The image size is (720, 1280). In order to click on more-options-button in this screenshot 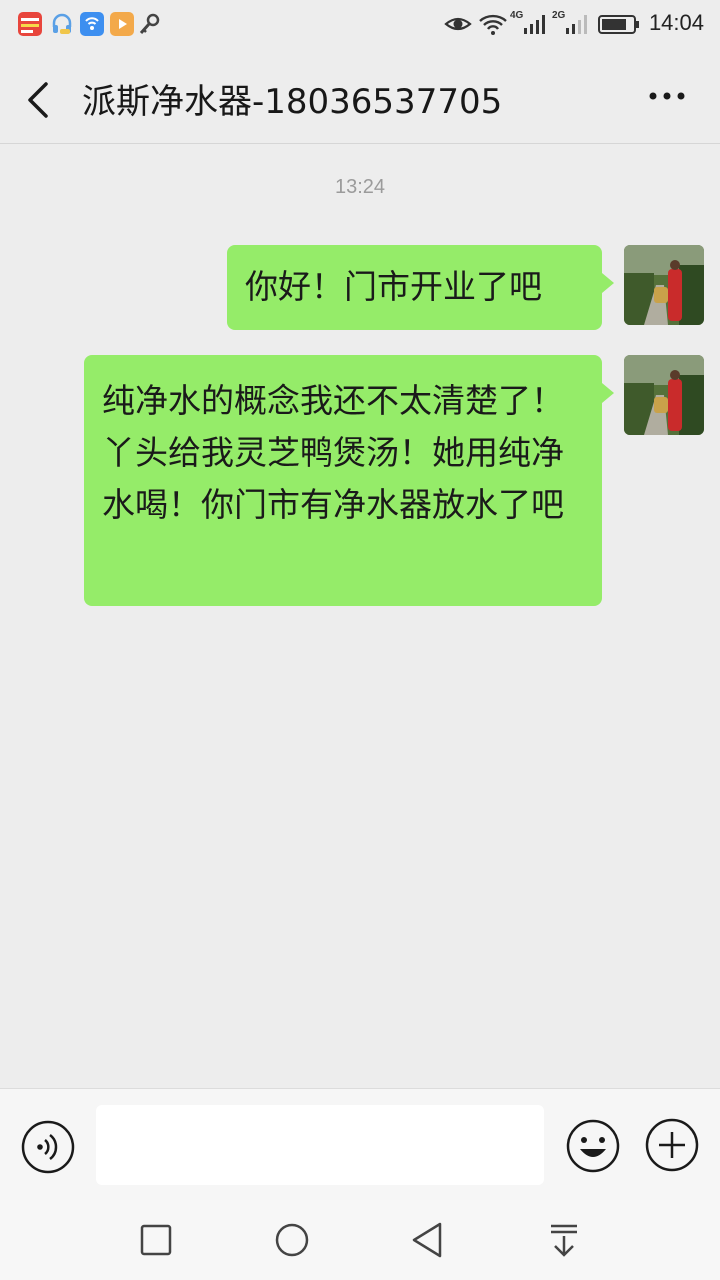, I will do `click(667, 96)`.